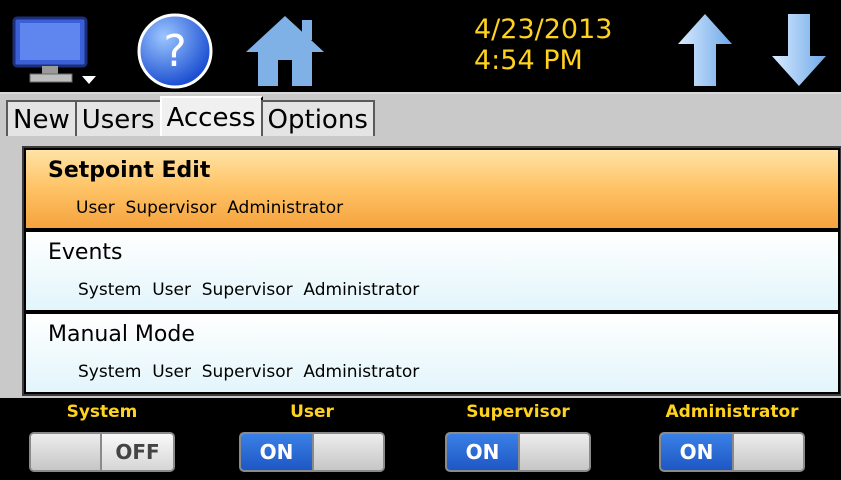 The image size is (841, 480). What do you see at coordinates (285, 51) in the screenshot?
I see `home-icon` at bounding box center [285, 51].